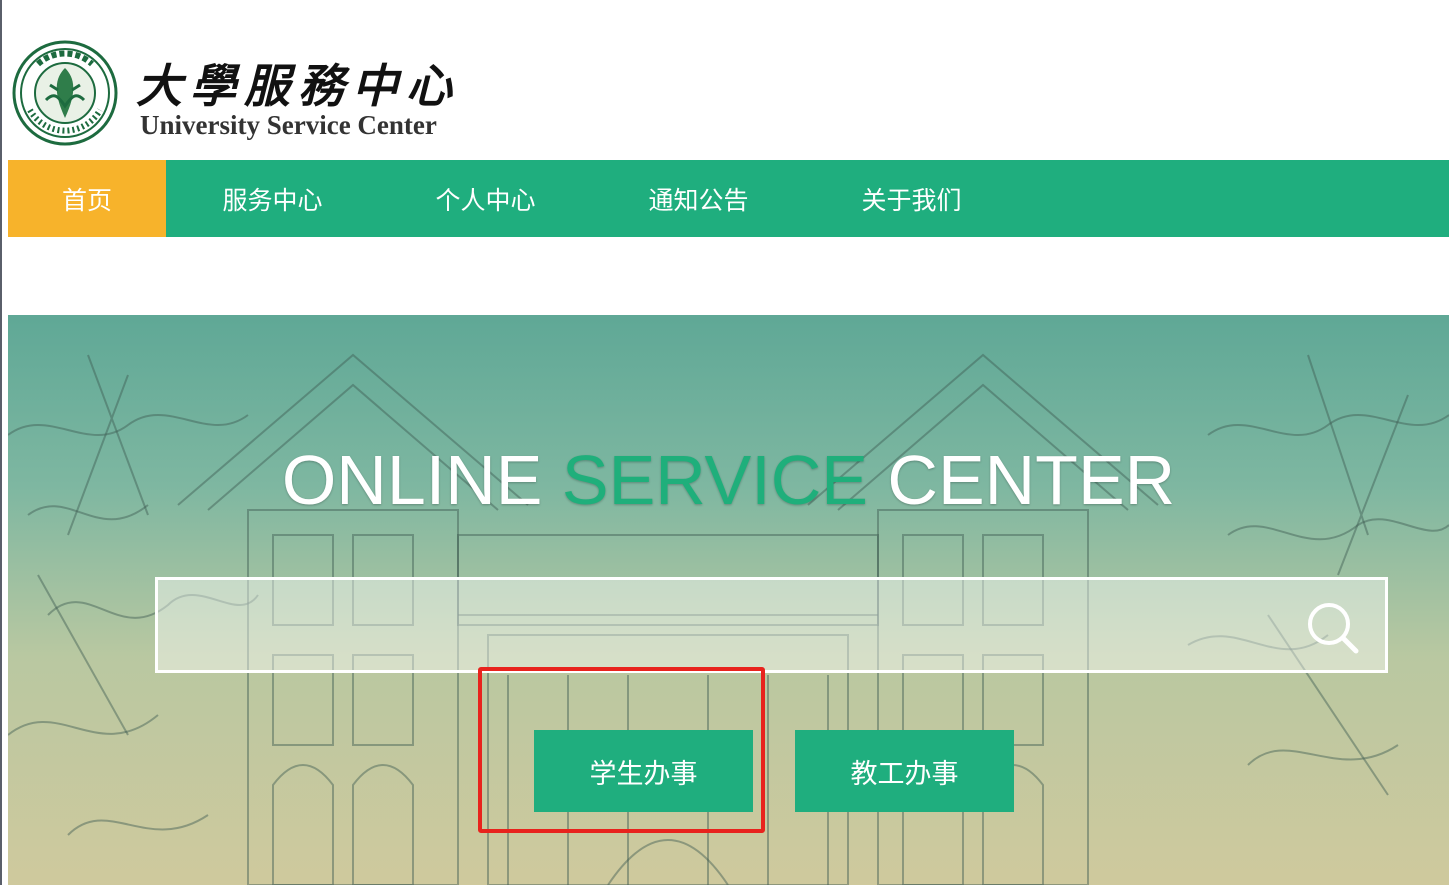 The width and height of the screenshot is (1449, 885). I want to click on brand-name-chinese: 大學服務中心, so click(298, 86).